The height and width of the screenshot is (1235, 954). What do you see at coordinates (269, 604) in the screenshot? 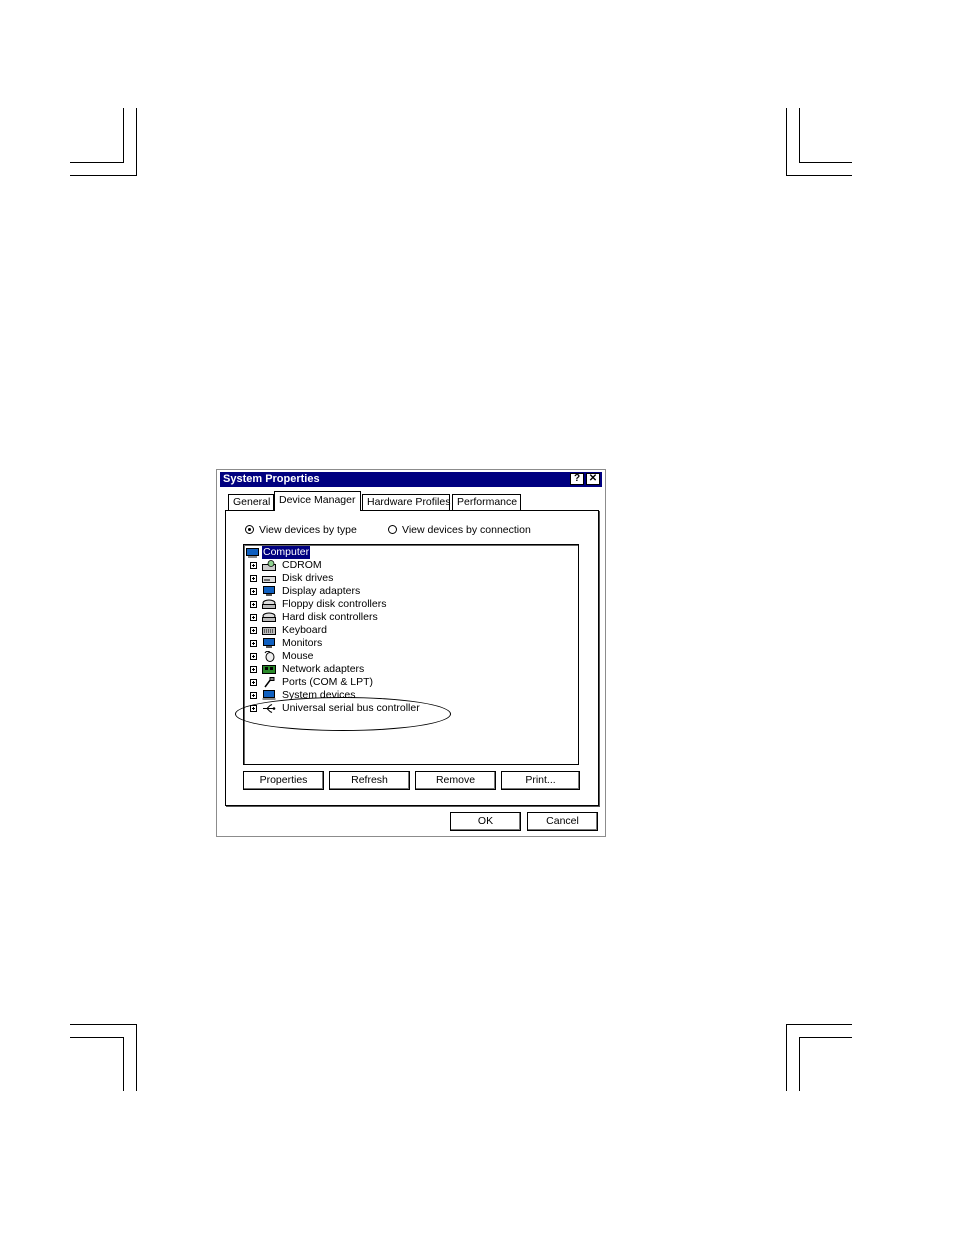
I see `floppy-controller-icon` at bounding box center [269, 604].